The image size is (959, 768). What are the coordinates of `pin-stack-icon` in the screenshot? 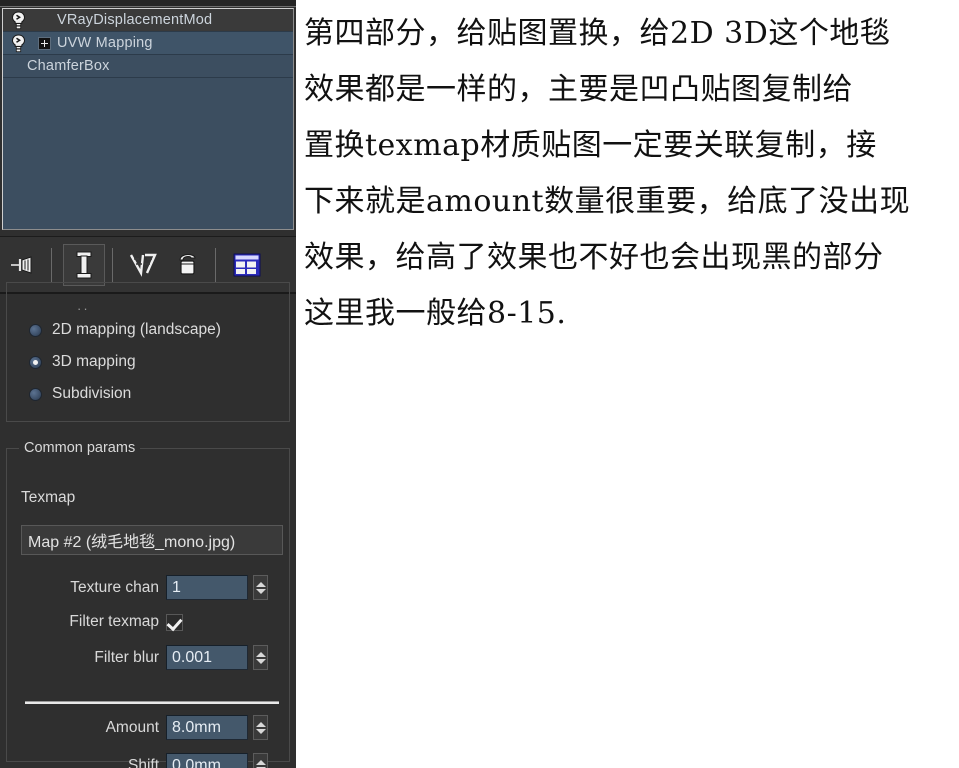 It's located at (24, 265).